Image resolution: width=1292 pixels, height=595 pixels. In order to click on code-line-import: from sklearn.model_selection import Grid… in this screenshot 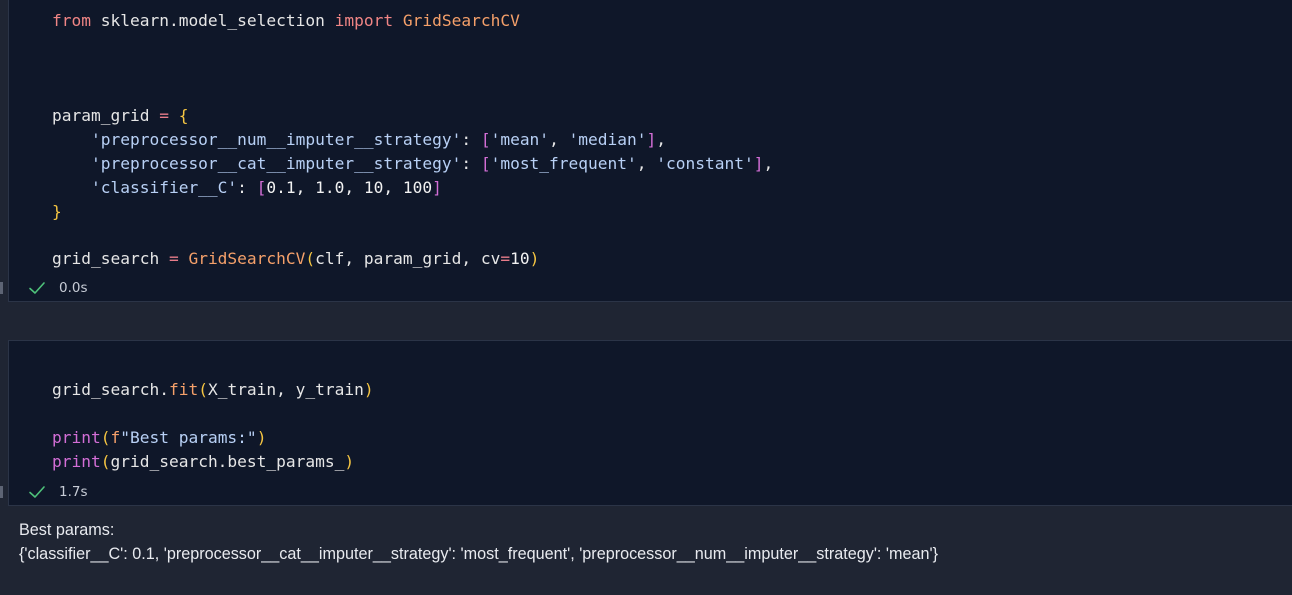, I will do `click(286, 21)`.